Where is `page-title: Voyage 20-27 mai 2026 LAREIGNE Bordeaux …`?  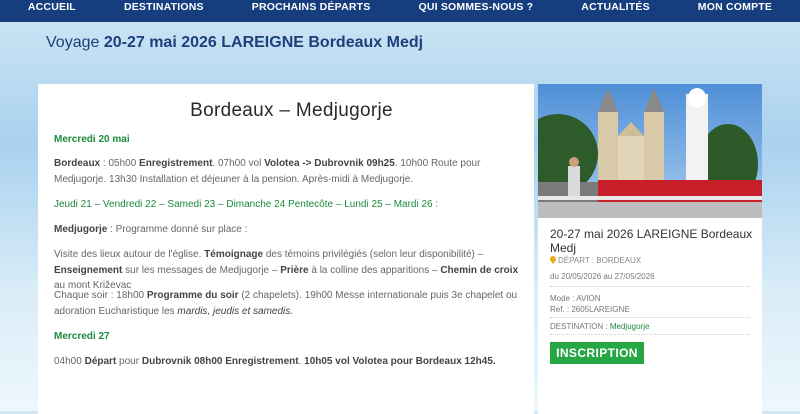 page-title: Voyage 20-27 mai 2026 LAREIGNE Bordeaux … is located at coordinates (234, 43).